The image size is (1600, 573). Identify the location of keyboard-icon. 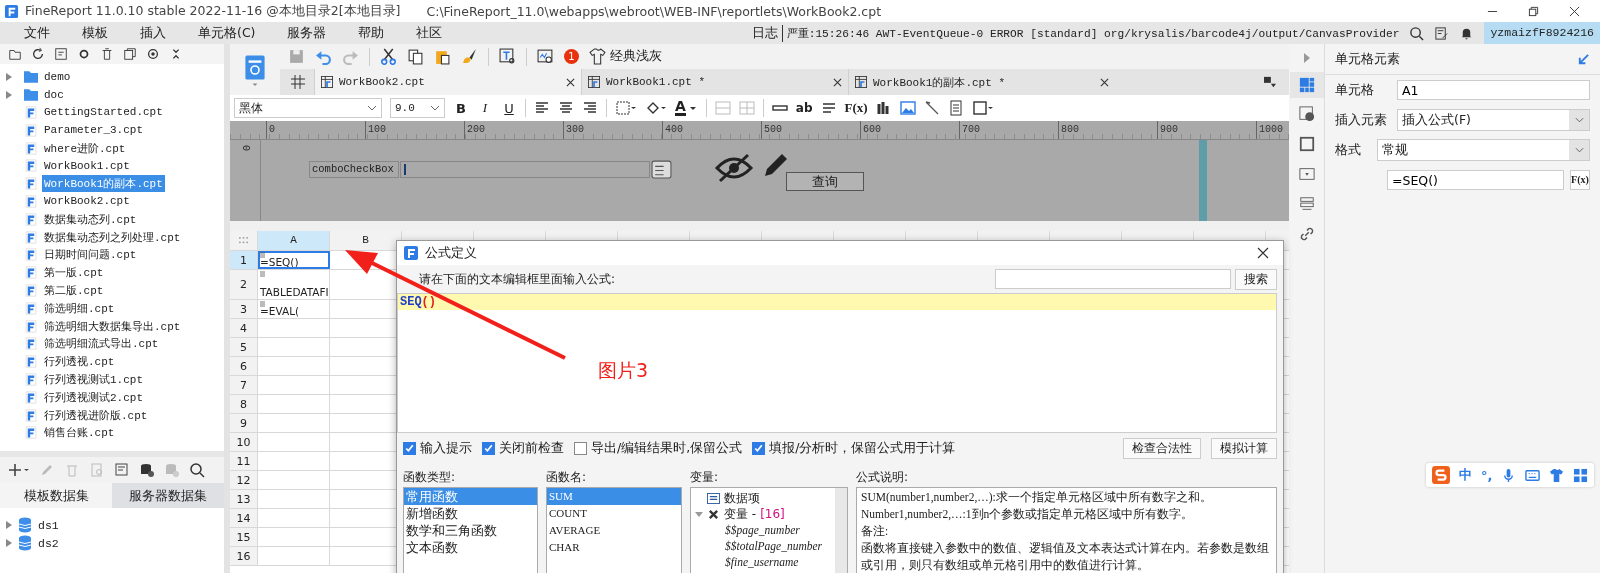
(1533, 475).